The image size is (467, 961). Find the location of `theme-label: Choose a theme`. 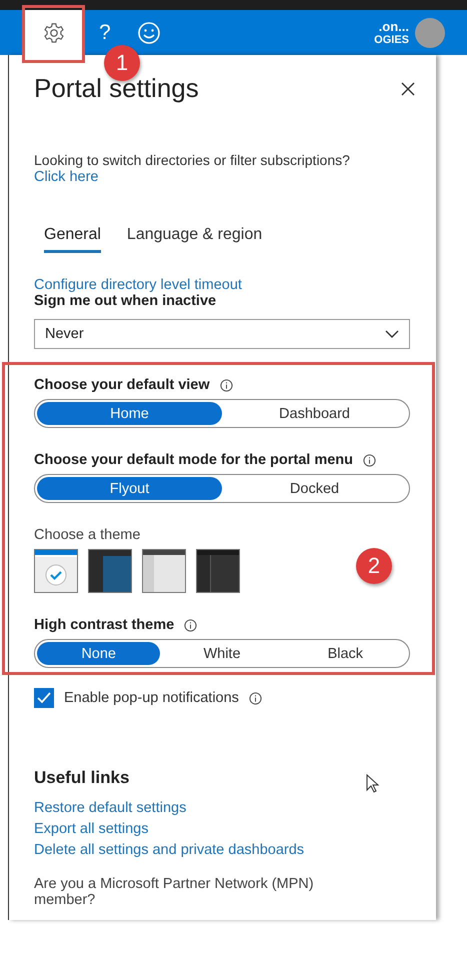

theme-label: Choose a theme is located at coordinates (88, 535).